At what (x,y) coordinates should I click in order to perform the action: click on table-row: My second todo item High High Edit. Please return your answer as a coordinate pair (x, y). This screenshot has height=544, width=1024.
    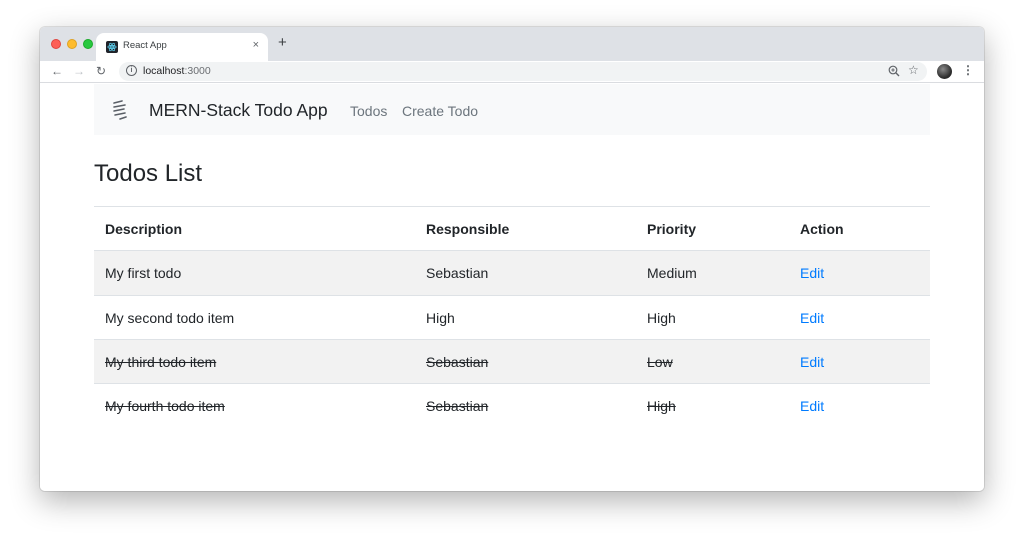
    Looking at the image, I should click on (512, 317).